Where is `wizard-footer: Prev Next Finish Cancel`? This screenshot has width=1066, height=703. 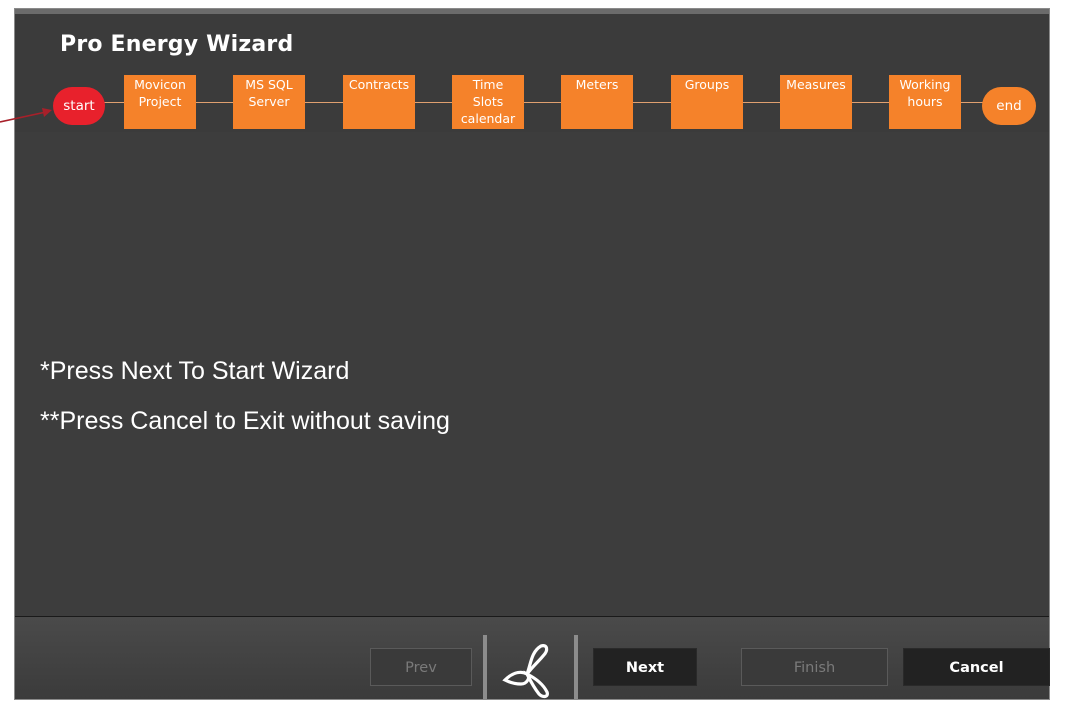
wizard-footer: Prev Next Finish Cancel is located at coordinates (532, 658).